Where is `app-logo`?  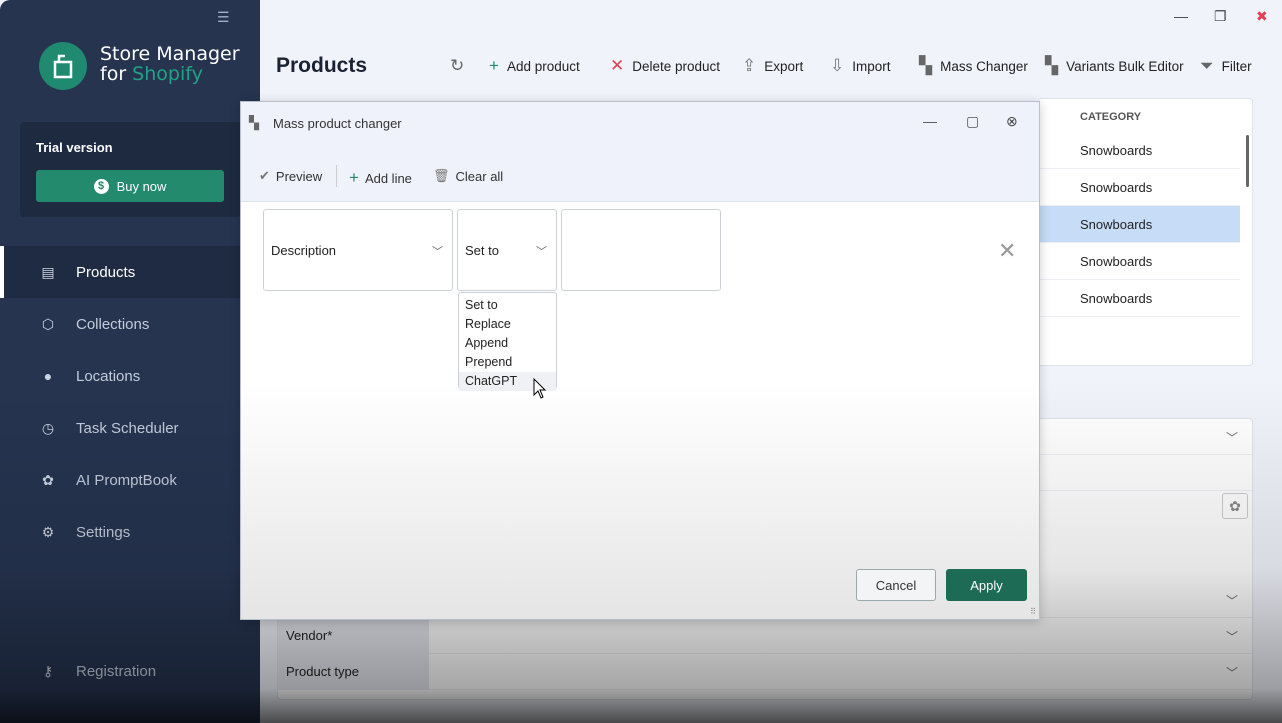
app-logo is located at coordinates (63, 66).